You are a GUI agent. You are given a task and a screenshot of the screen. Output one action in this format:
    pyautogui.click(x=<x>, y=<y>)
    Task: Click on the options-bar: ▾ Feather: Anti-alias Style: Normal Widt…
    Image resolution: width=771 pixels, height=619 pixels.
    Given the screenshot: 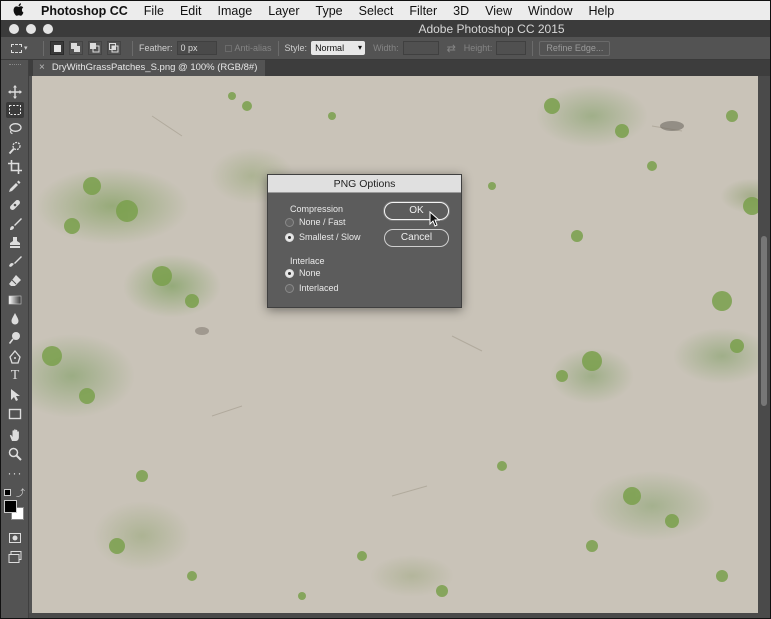 What is the action you would take?
    pyautogui.click(x=385, y=48)
    